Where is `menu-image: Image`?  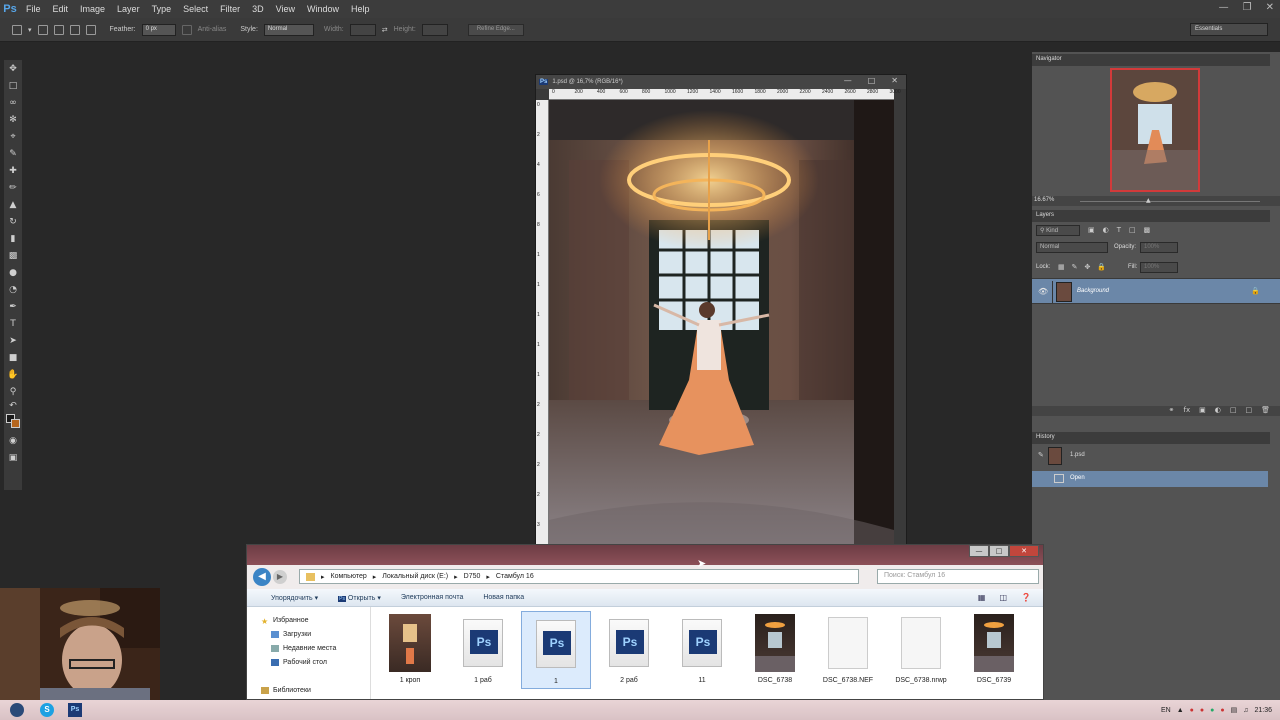 menu-image: Image is located at coordinates (92, 9).